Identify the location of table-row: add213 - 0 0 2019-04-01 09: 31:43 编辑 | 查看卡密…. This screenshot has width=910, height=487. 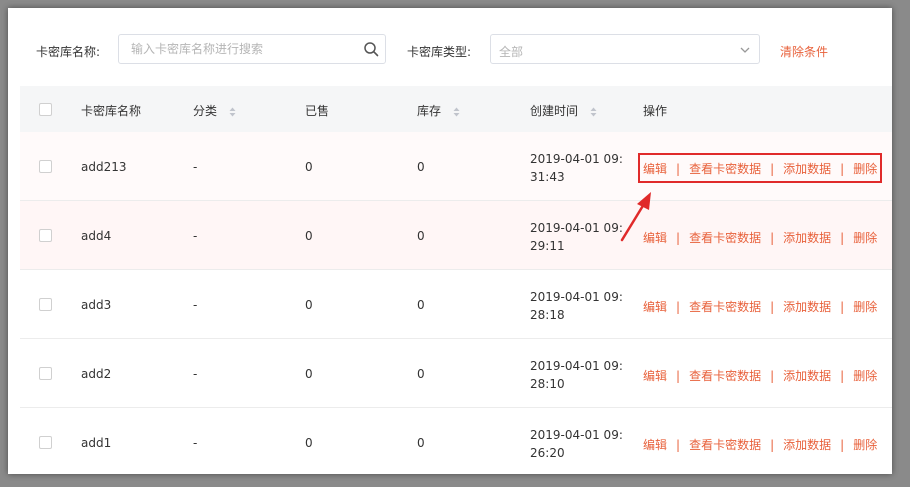
(456, 166).